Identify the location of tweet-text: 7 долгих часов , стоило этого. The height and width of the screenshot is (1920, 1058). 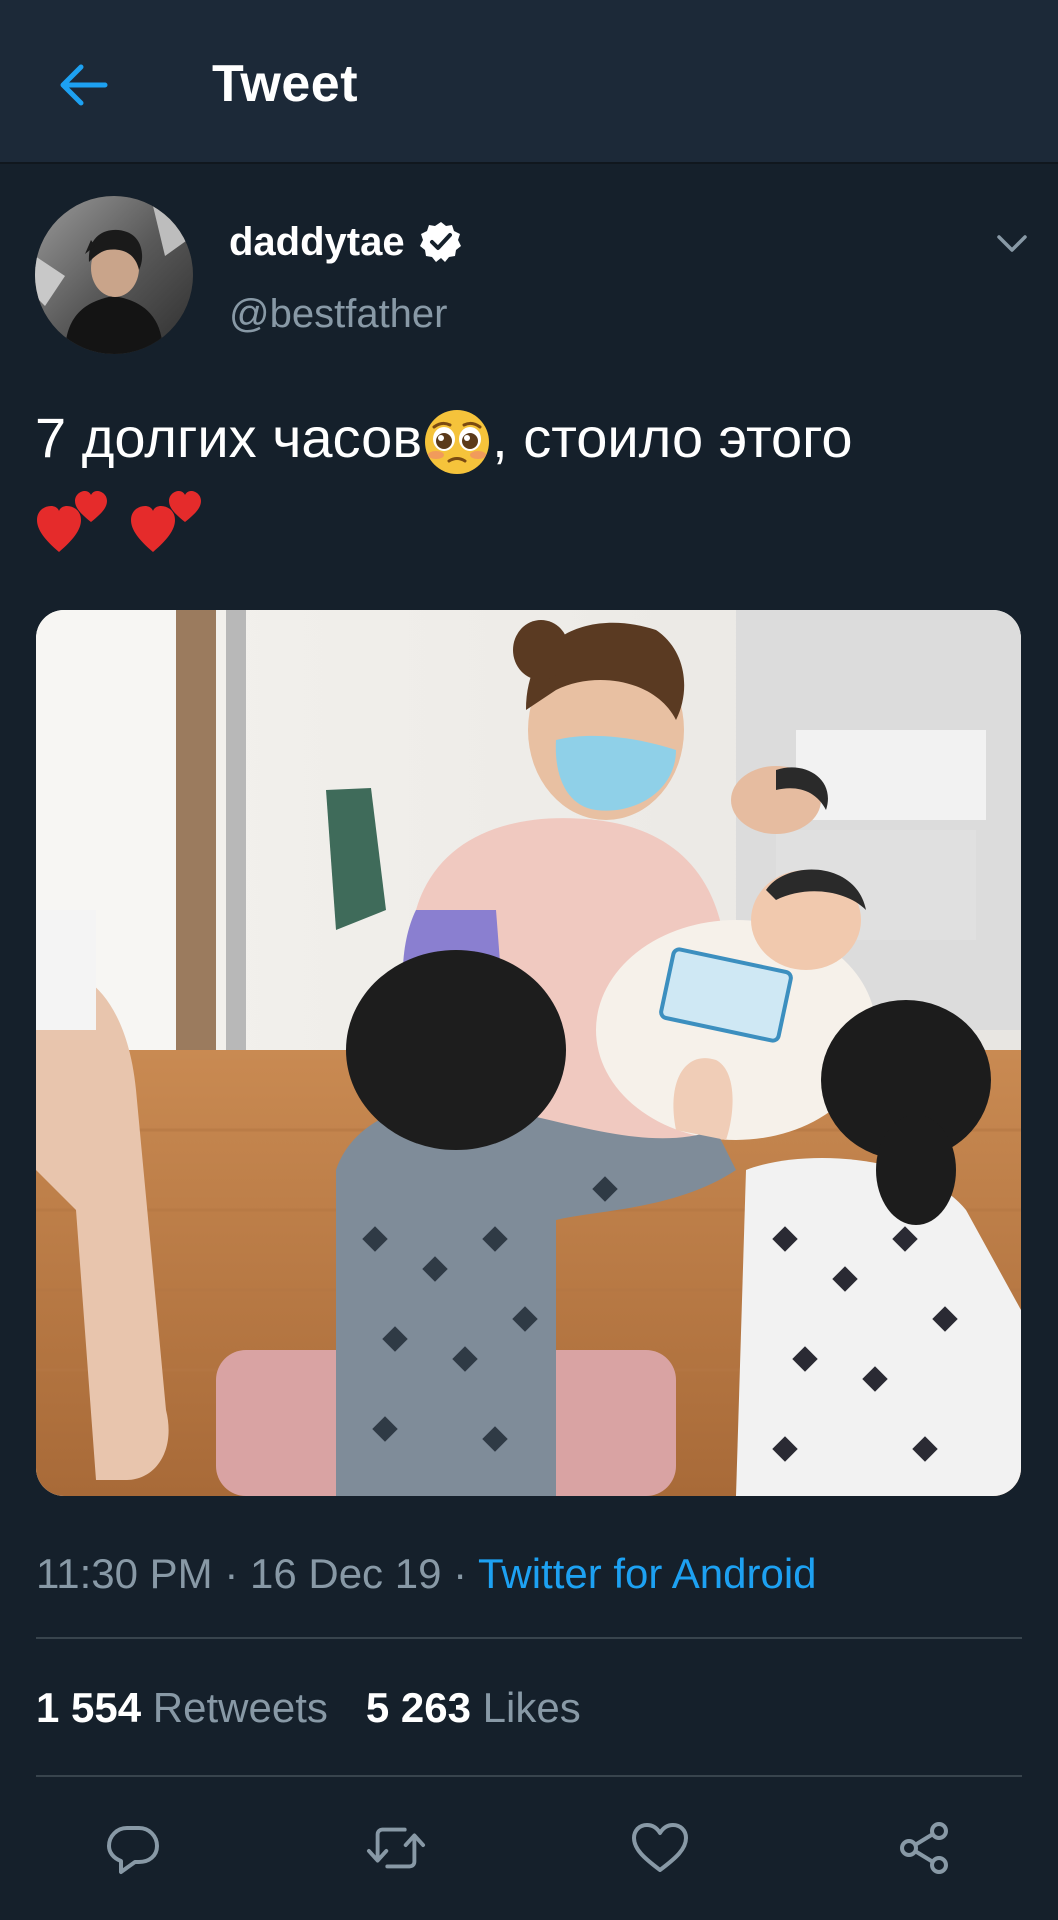
(530, 476).